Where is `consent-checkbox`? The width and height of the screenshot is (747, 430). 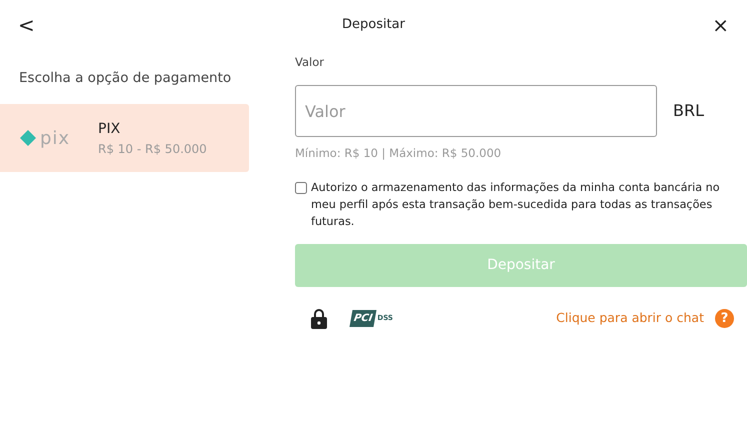 consent-checkbox is located at coordinates (301, 188).